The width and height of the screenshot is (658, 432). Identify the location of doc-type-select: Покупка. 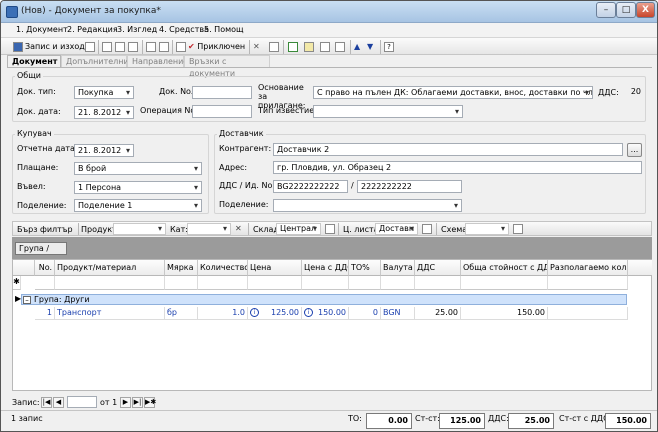
(104, 92).